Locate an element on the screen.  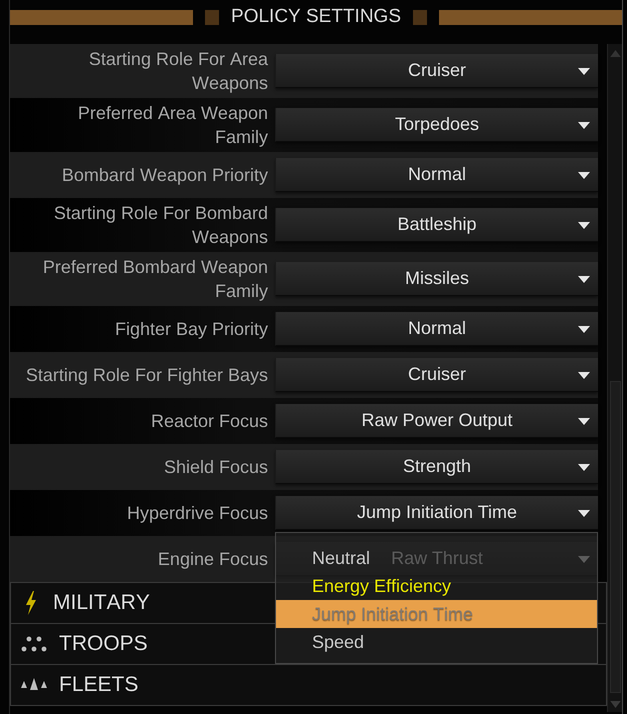
lightning-bolt-icon is located at coordinates (31, 603).